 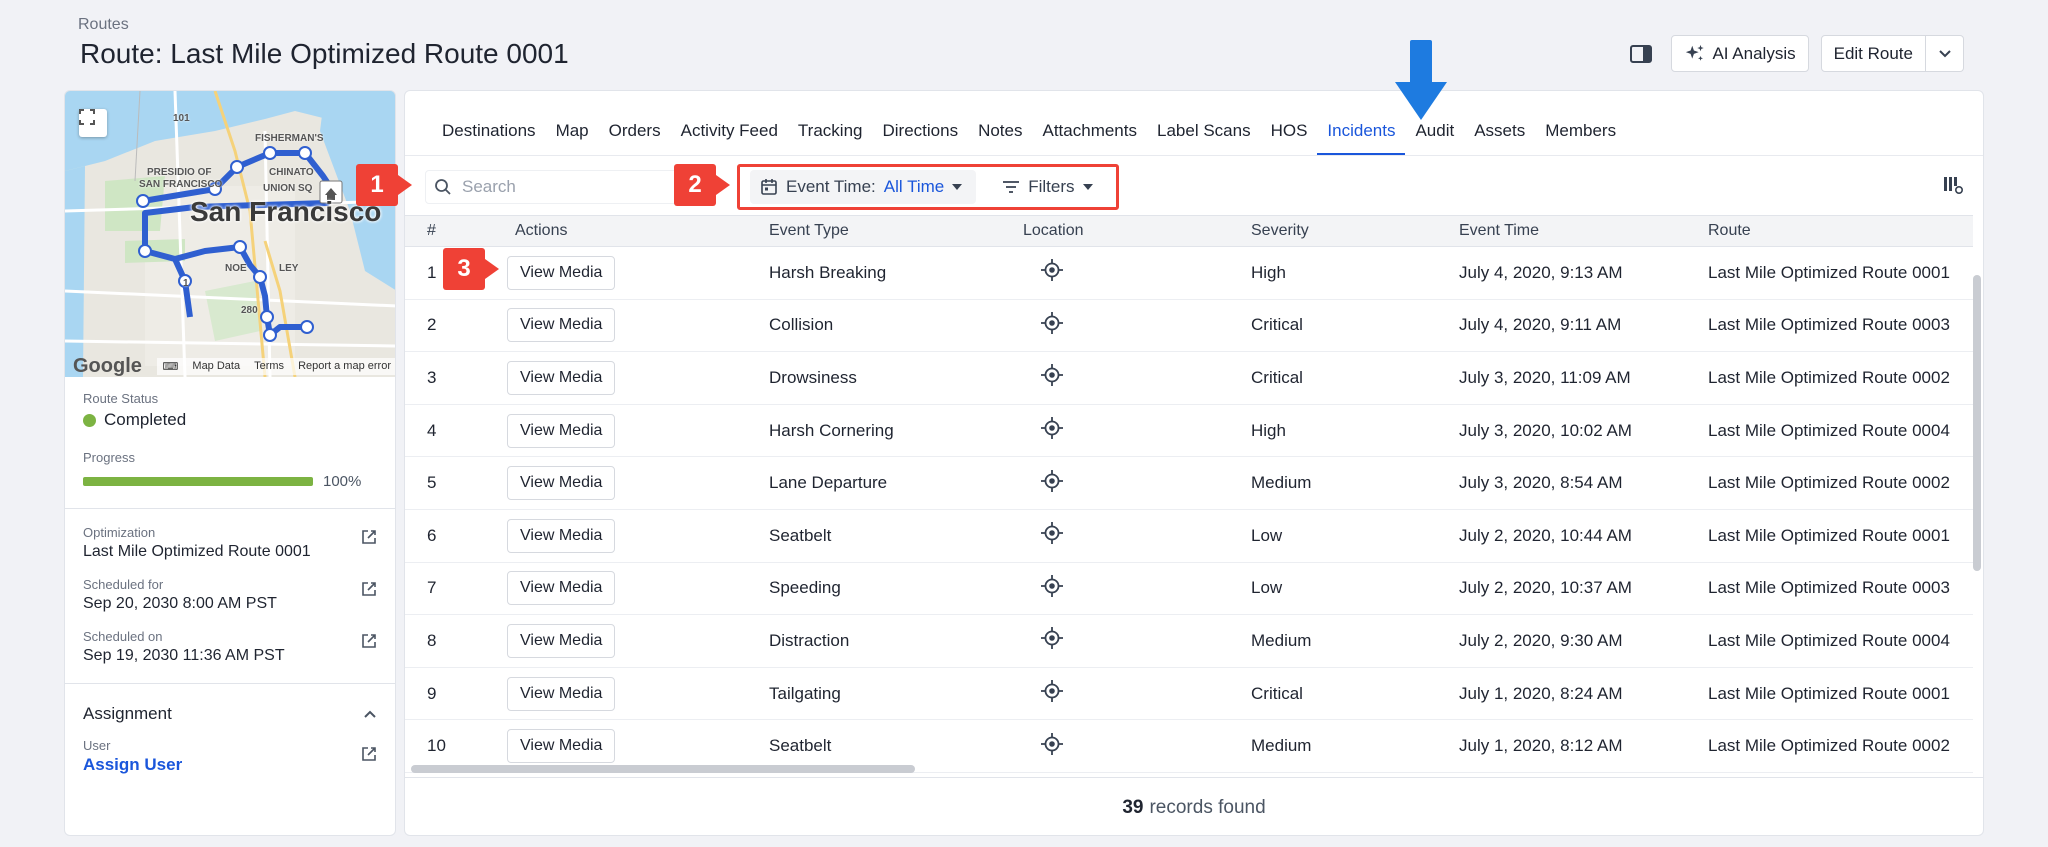 What do you see at coordinates (489, 123) in the screenshot?
I see `tab-destinations: Destinations` at bounding box center [489, 123].